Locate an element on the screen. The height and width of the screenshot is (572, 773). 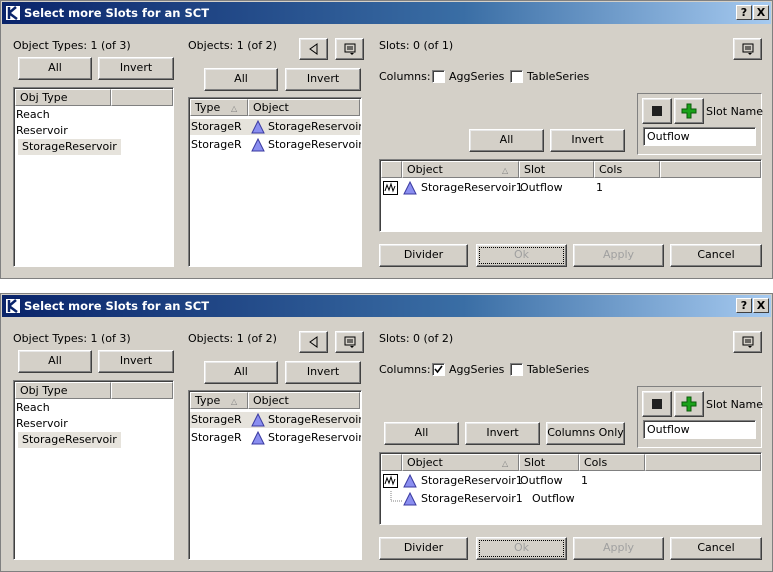
checkmark-icon is located at coordinates (438, 369).